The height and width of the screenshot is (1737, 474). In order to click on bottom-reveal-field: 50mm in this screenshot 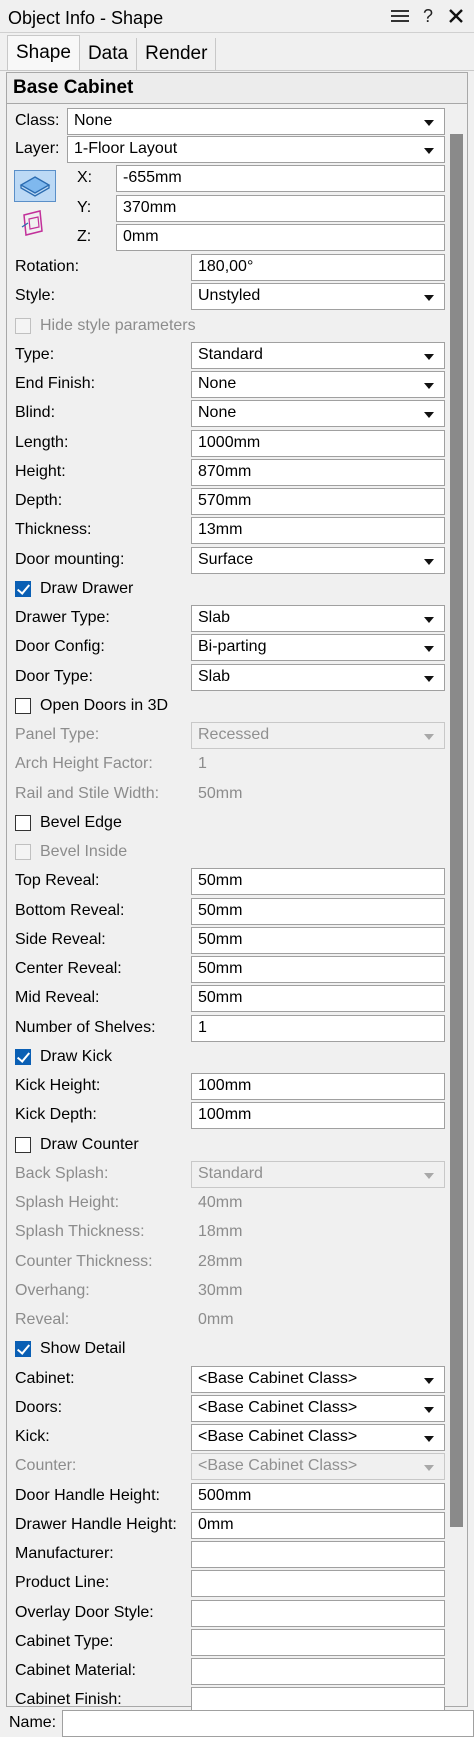, I will do `click(318, 911)`.